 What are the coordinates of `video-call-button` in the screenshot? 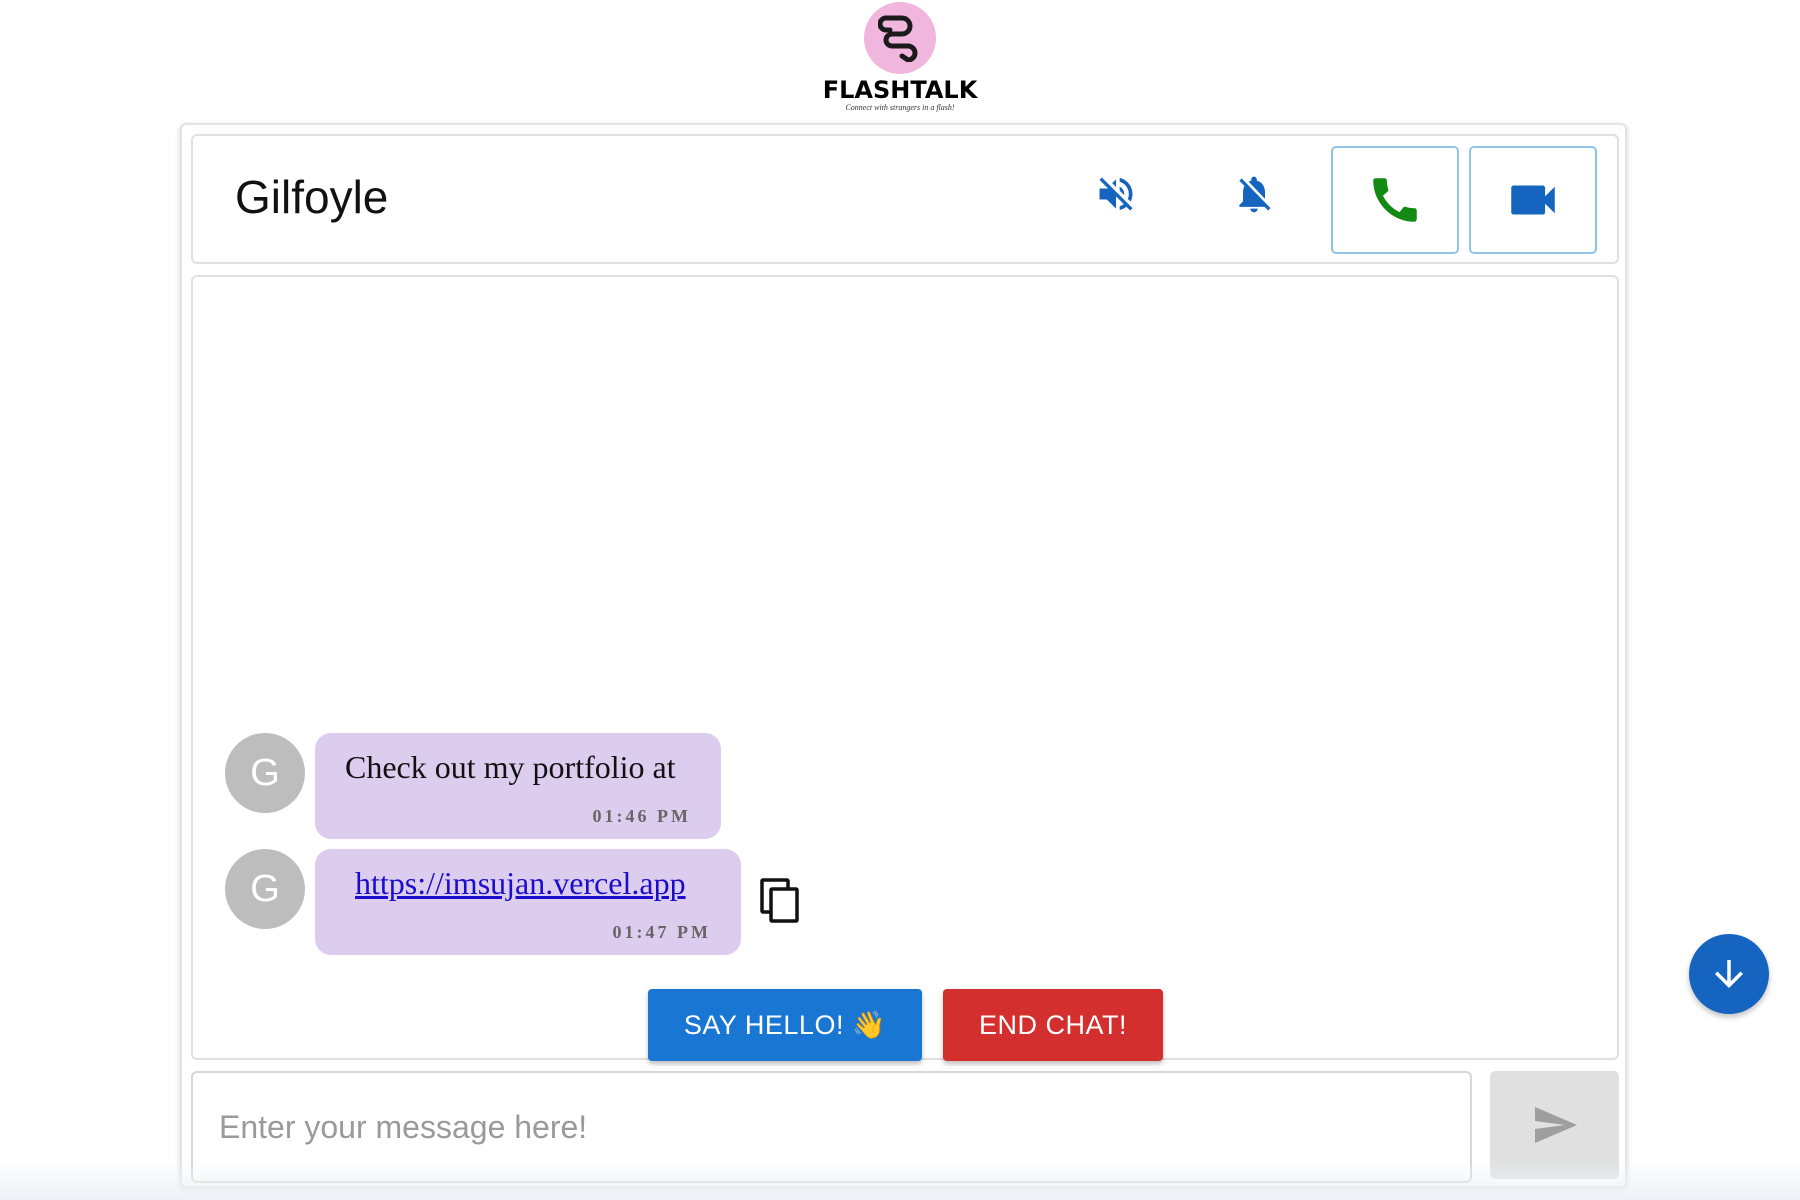 It's located at (1533, 200).